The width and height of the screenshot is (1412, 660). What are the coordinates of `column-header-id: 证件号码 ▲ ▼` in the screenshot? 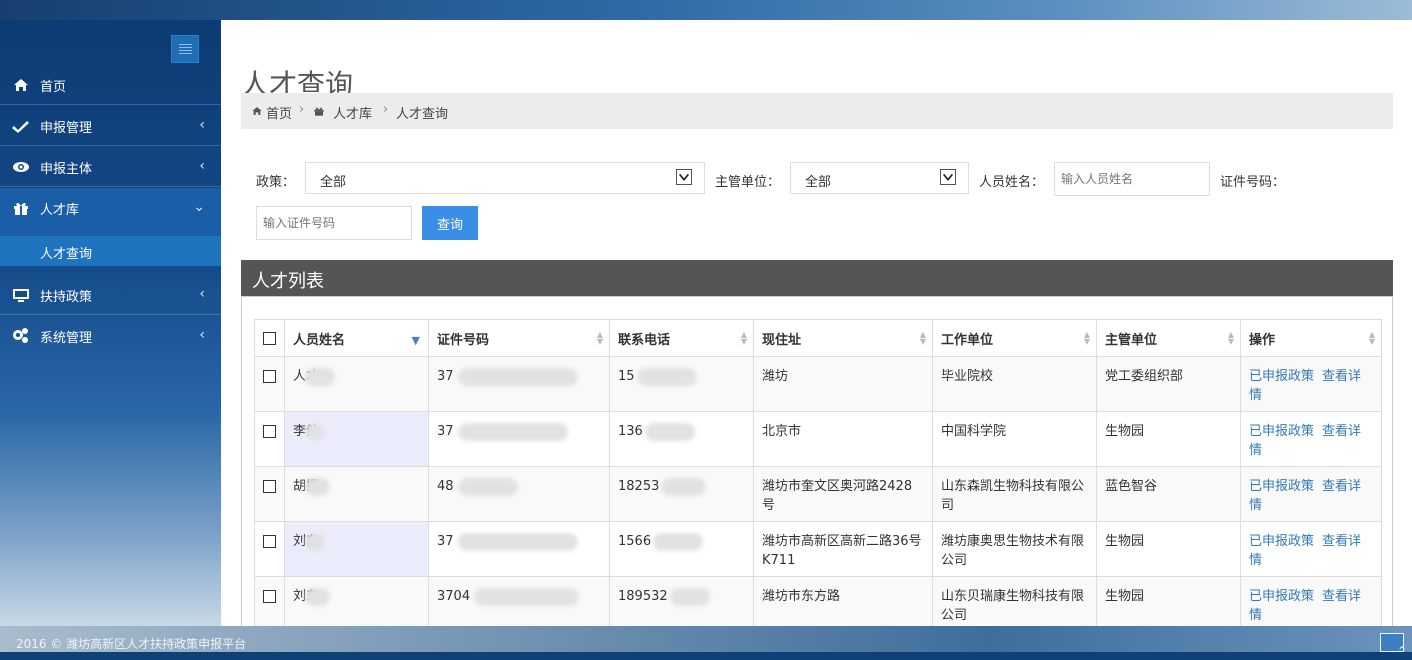 It's located at (519, 338).